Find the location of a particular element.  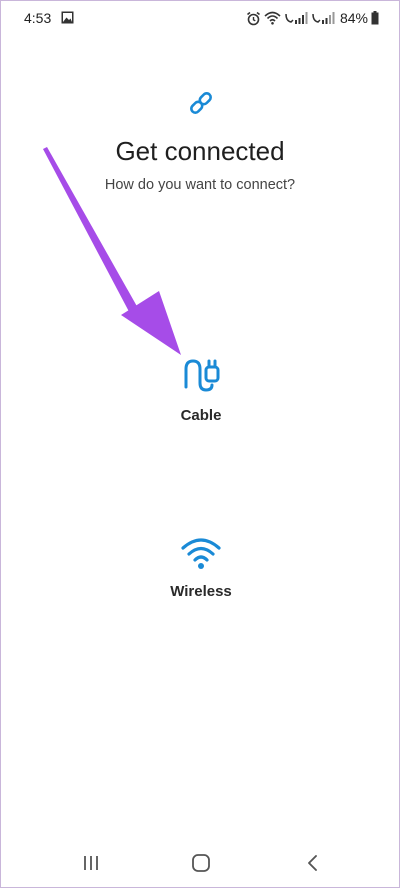

wifi-status-icon is located at coordinates (272, 18).